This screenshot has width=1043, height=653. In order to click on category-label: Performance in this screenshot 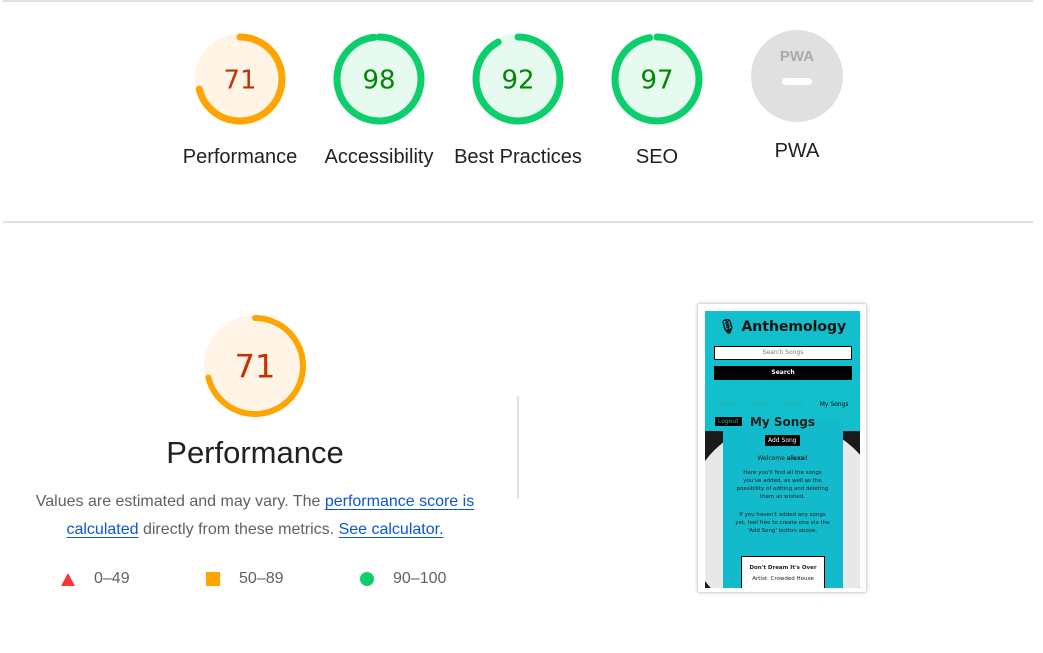, I will do `click(240, 157)`.